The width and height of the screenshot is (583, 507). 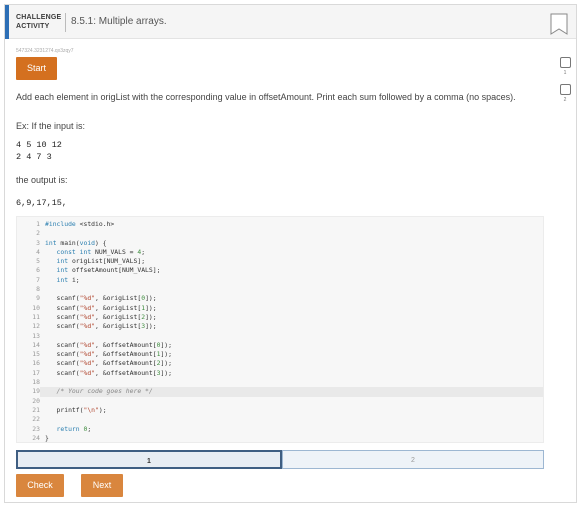 What do you see at coordinates (294, 243) in the screenshot?
I see `code-line: int main(void) {` at bounding box center [294, 243].